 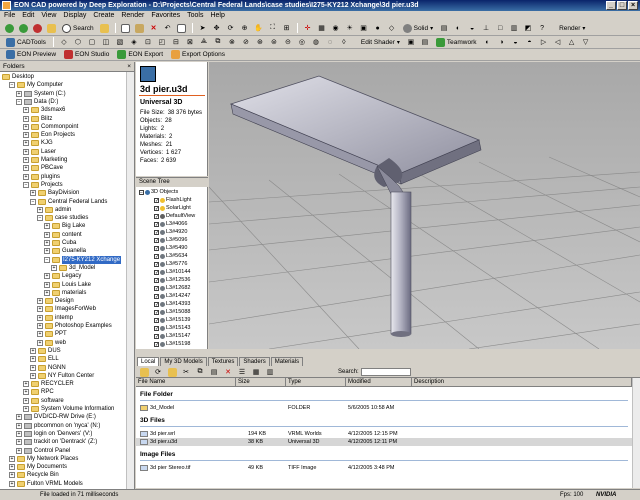 What do you see at coordinates (245, 28) in the screenshot?
I see `zoom-icon: ⊕` at bounding box center [245, 28].